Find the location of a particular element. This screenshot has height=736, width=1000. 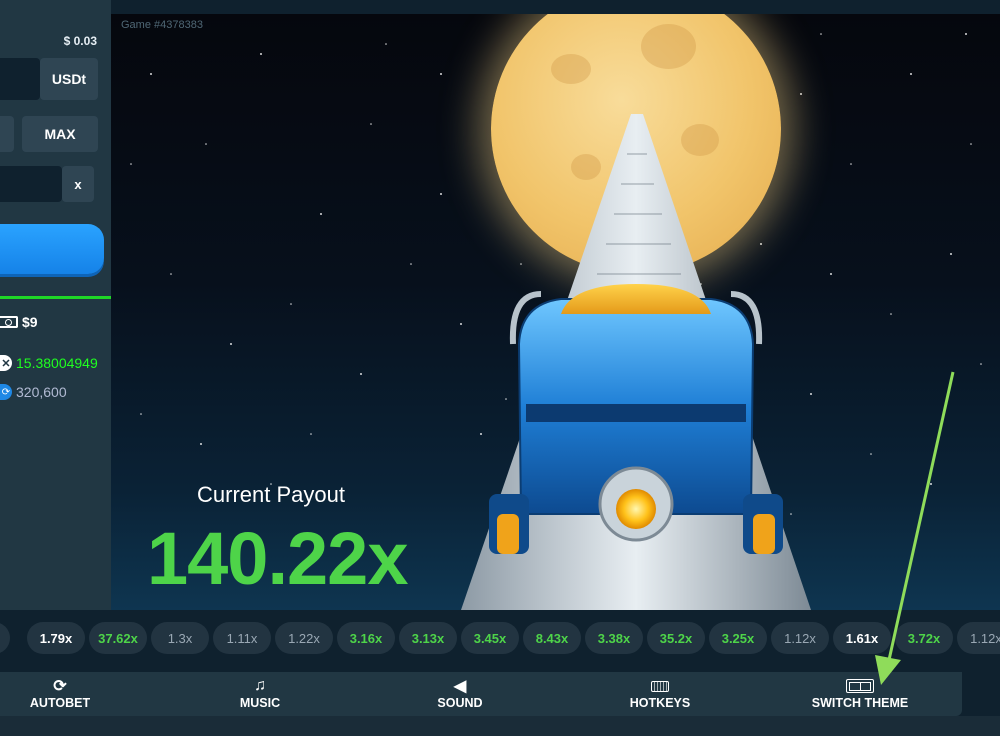

switch-theme-icon is located at coordinates (860, 686).